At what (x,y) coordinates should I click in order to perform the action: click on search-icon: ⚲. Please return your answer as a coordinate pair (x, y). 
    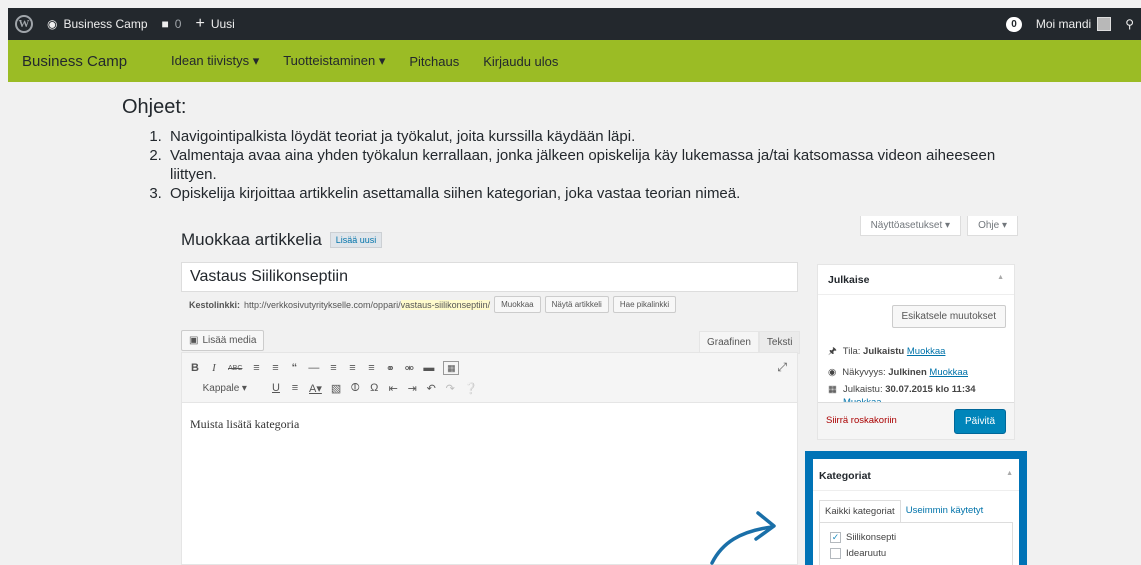
    Looking at the image, I should click on (1129, 24).